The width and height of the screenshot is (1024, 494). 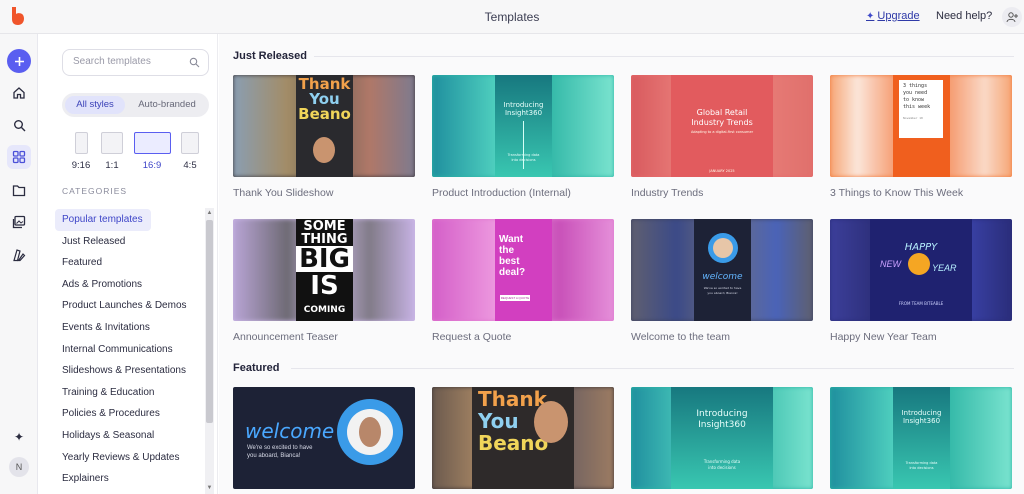 I want to click on ratio-16-9: 16:9, so click(x=152, y=151).